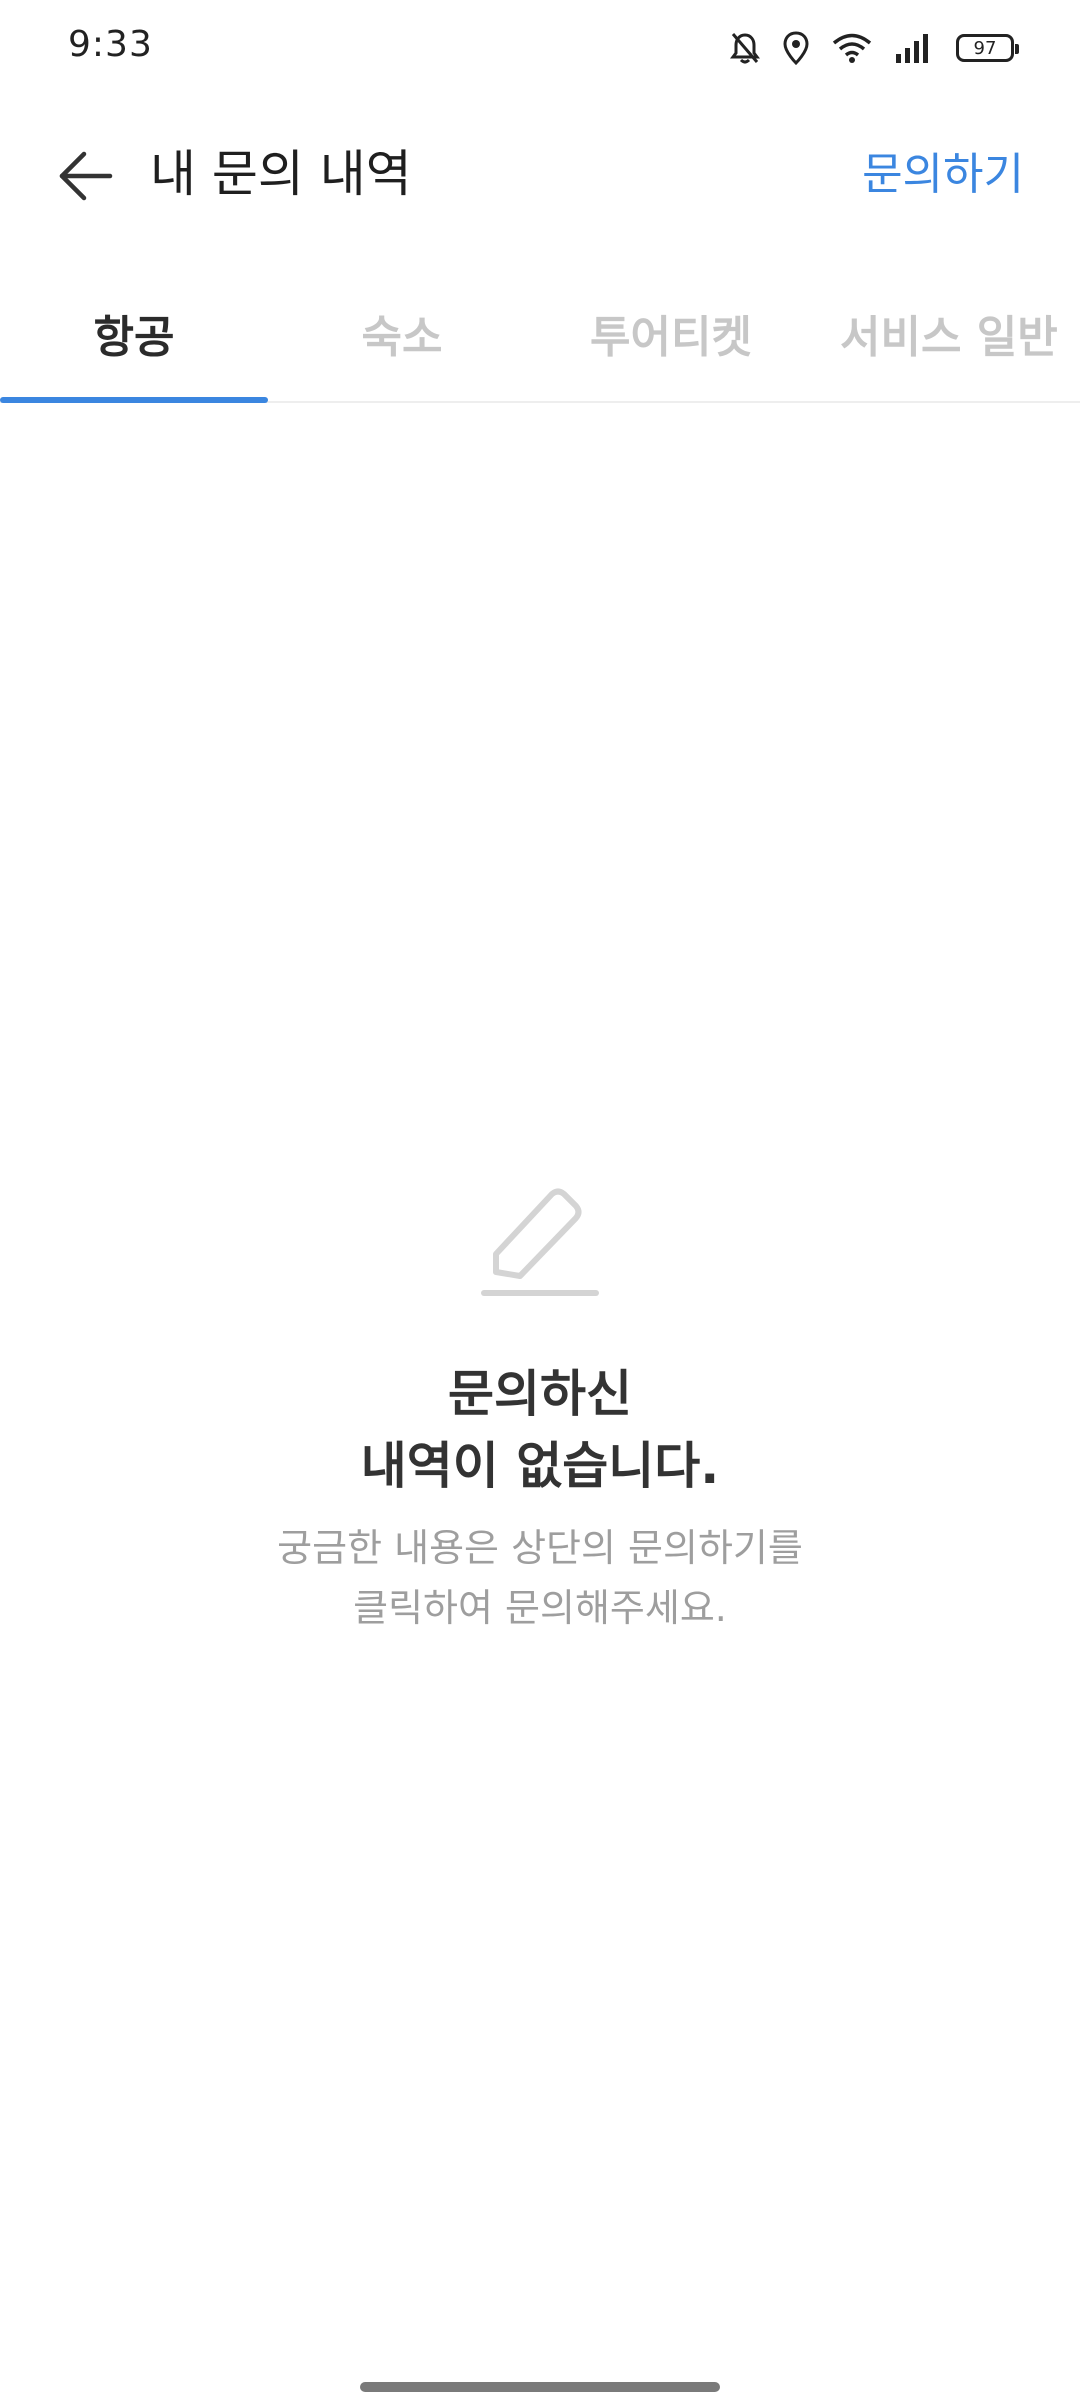  Describe the element at coordinates (852, 48) in the screenshot. I see `wifi-icon` at that location.